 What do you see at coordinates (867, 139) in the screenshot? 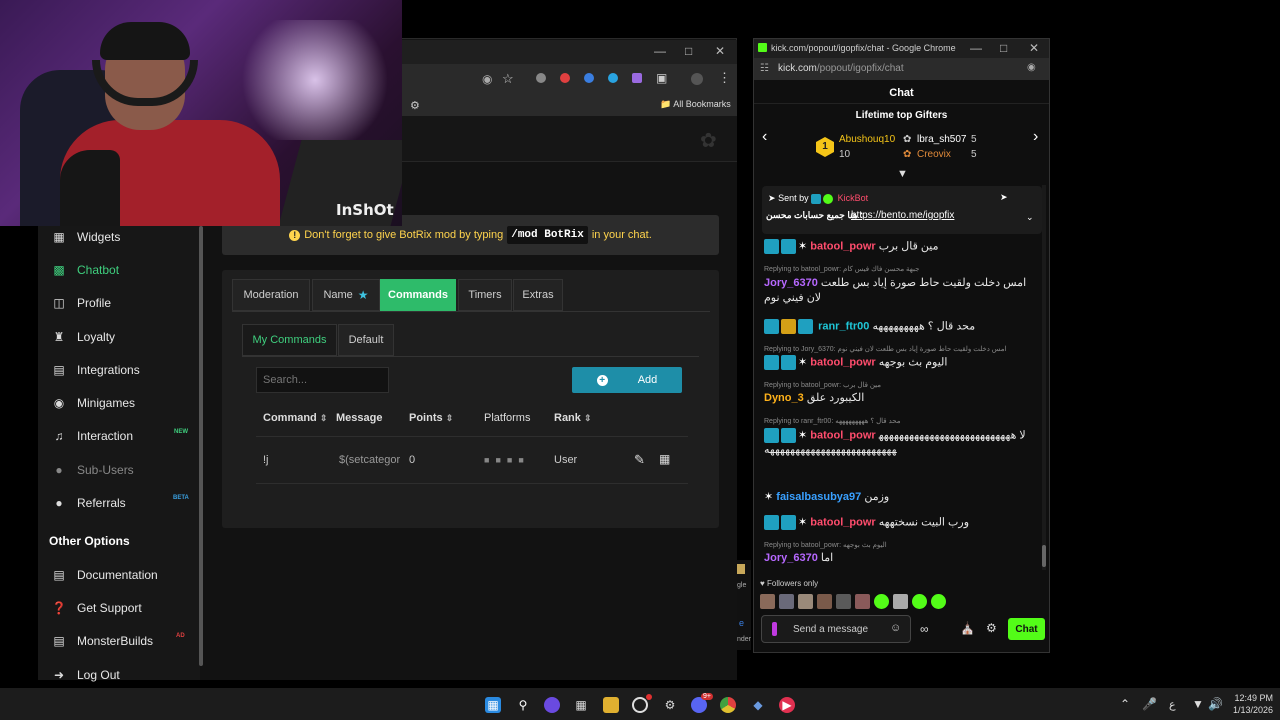
I see `gifter-name: Abushouq10` at bounding box center [867, 139].